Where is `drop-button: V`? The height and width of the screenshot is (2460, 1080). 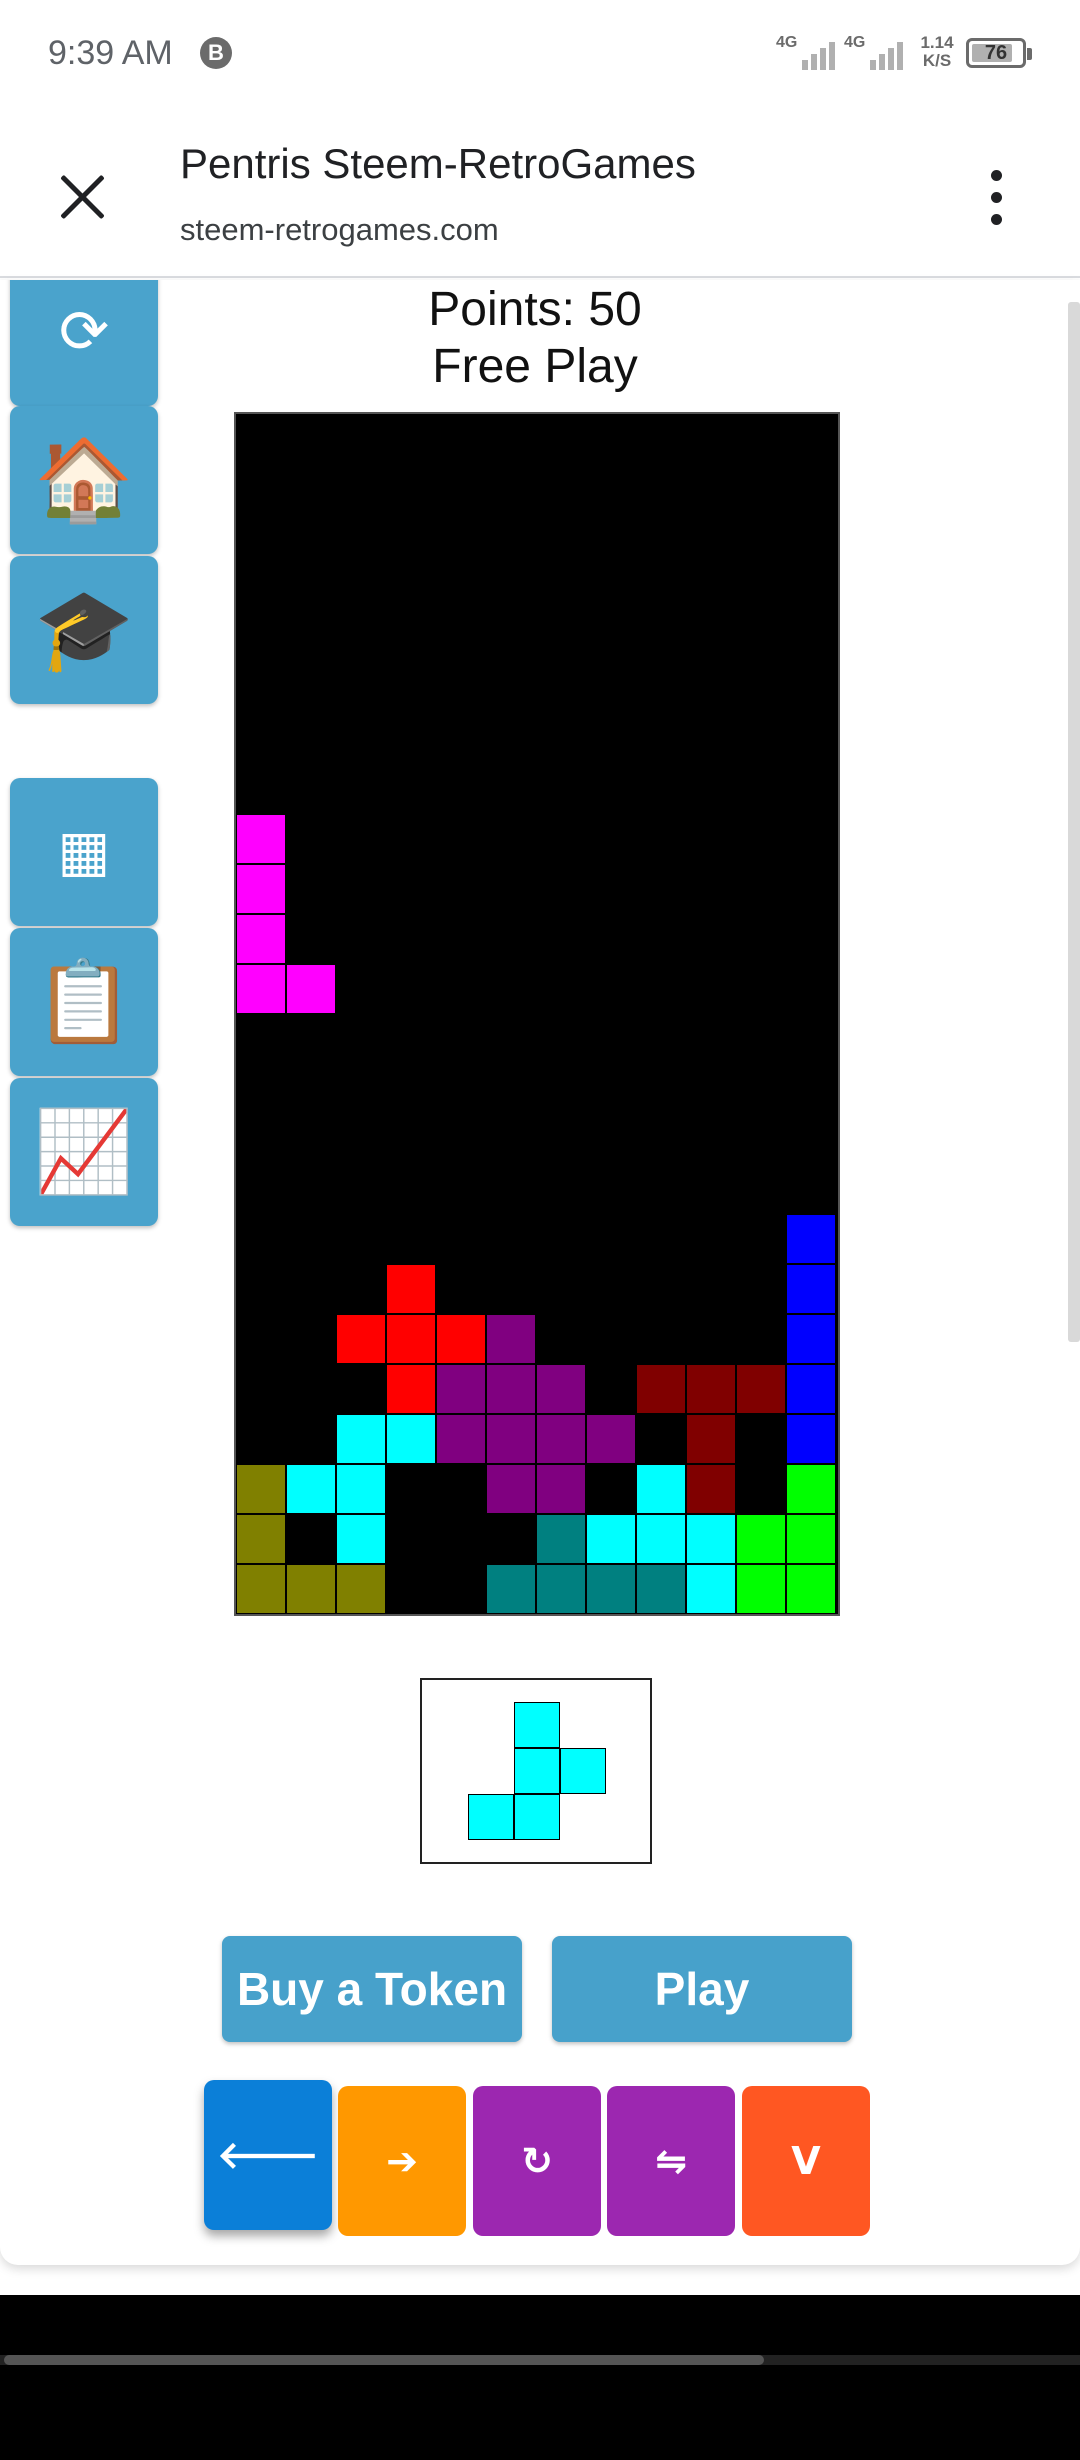 drop-button: V is located at coordinates (806, 2161).